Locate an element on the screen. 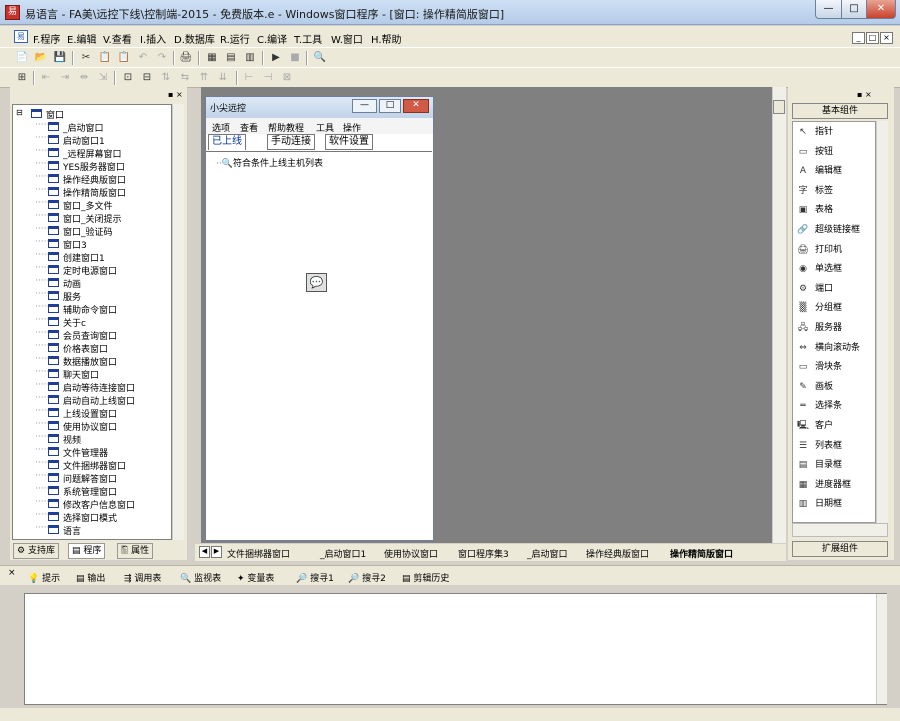 The height and width of the screenshot is (721, 900). component-item: ◉ 单选框 is located at coordinates (818, 271).